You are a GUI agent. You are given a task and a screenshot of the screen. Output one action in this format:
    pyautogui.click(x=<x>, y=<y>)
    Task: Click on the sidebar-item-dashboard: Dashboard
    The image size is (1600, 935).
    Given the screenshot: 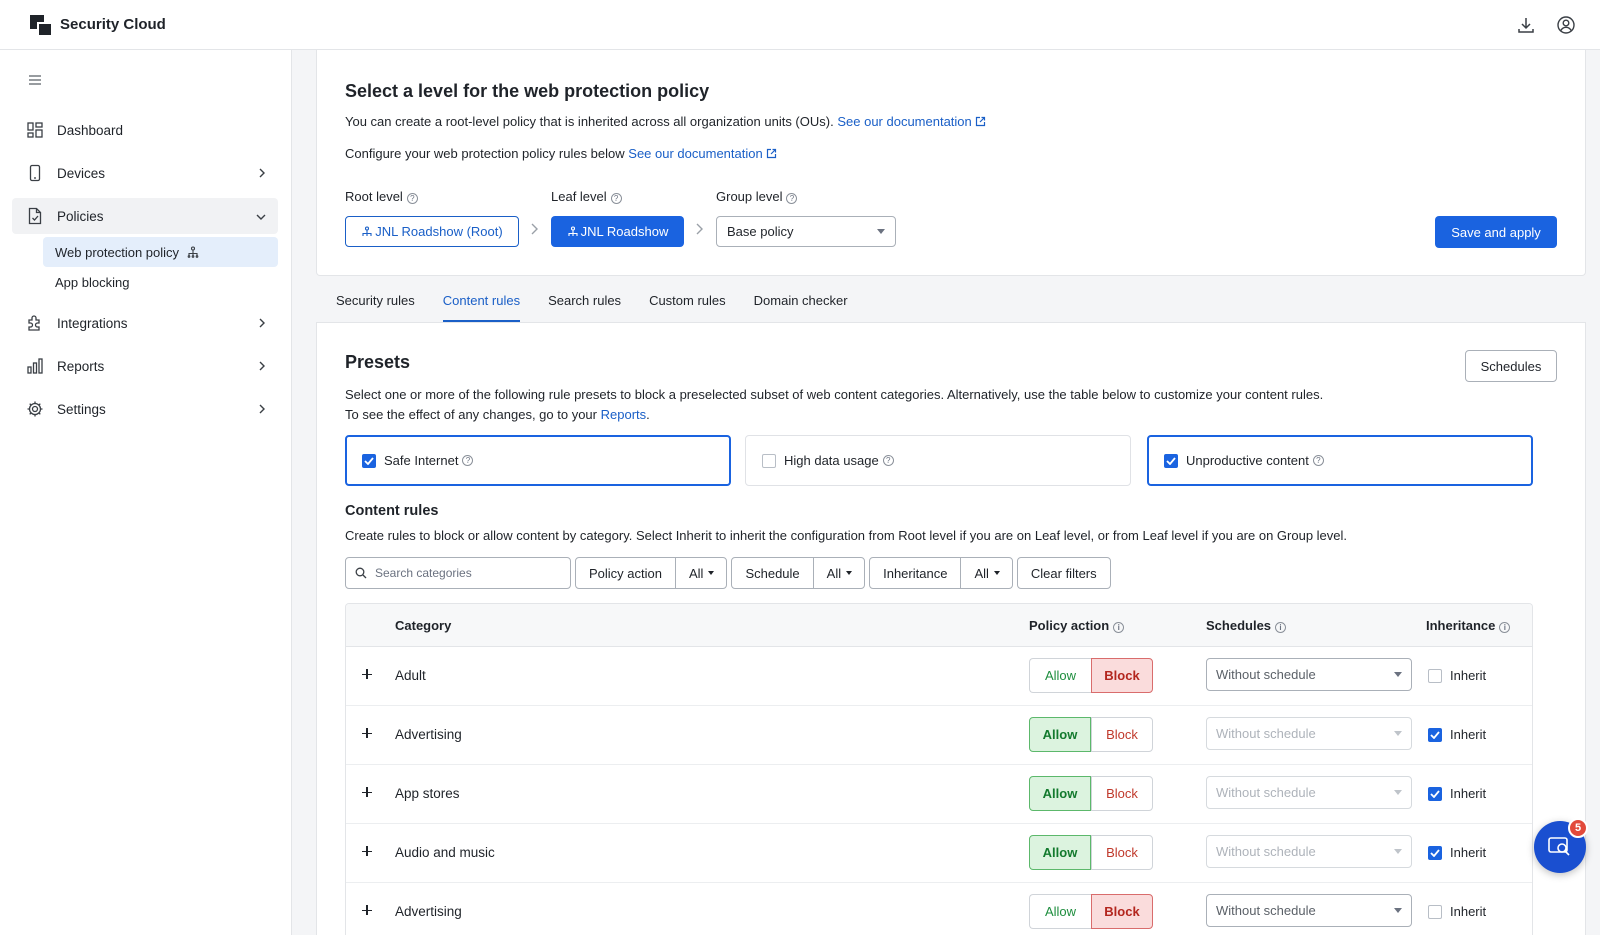 What is the action you would take?
    pyautogui.click(x=145, y=130)
    